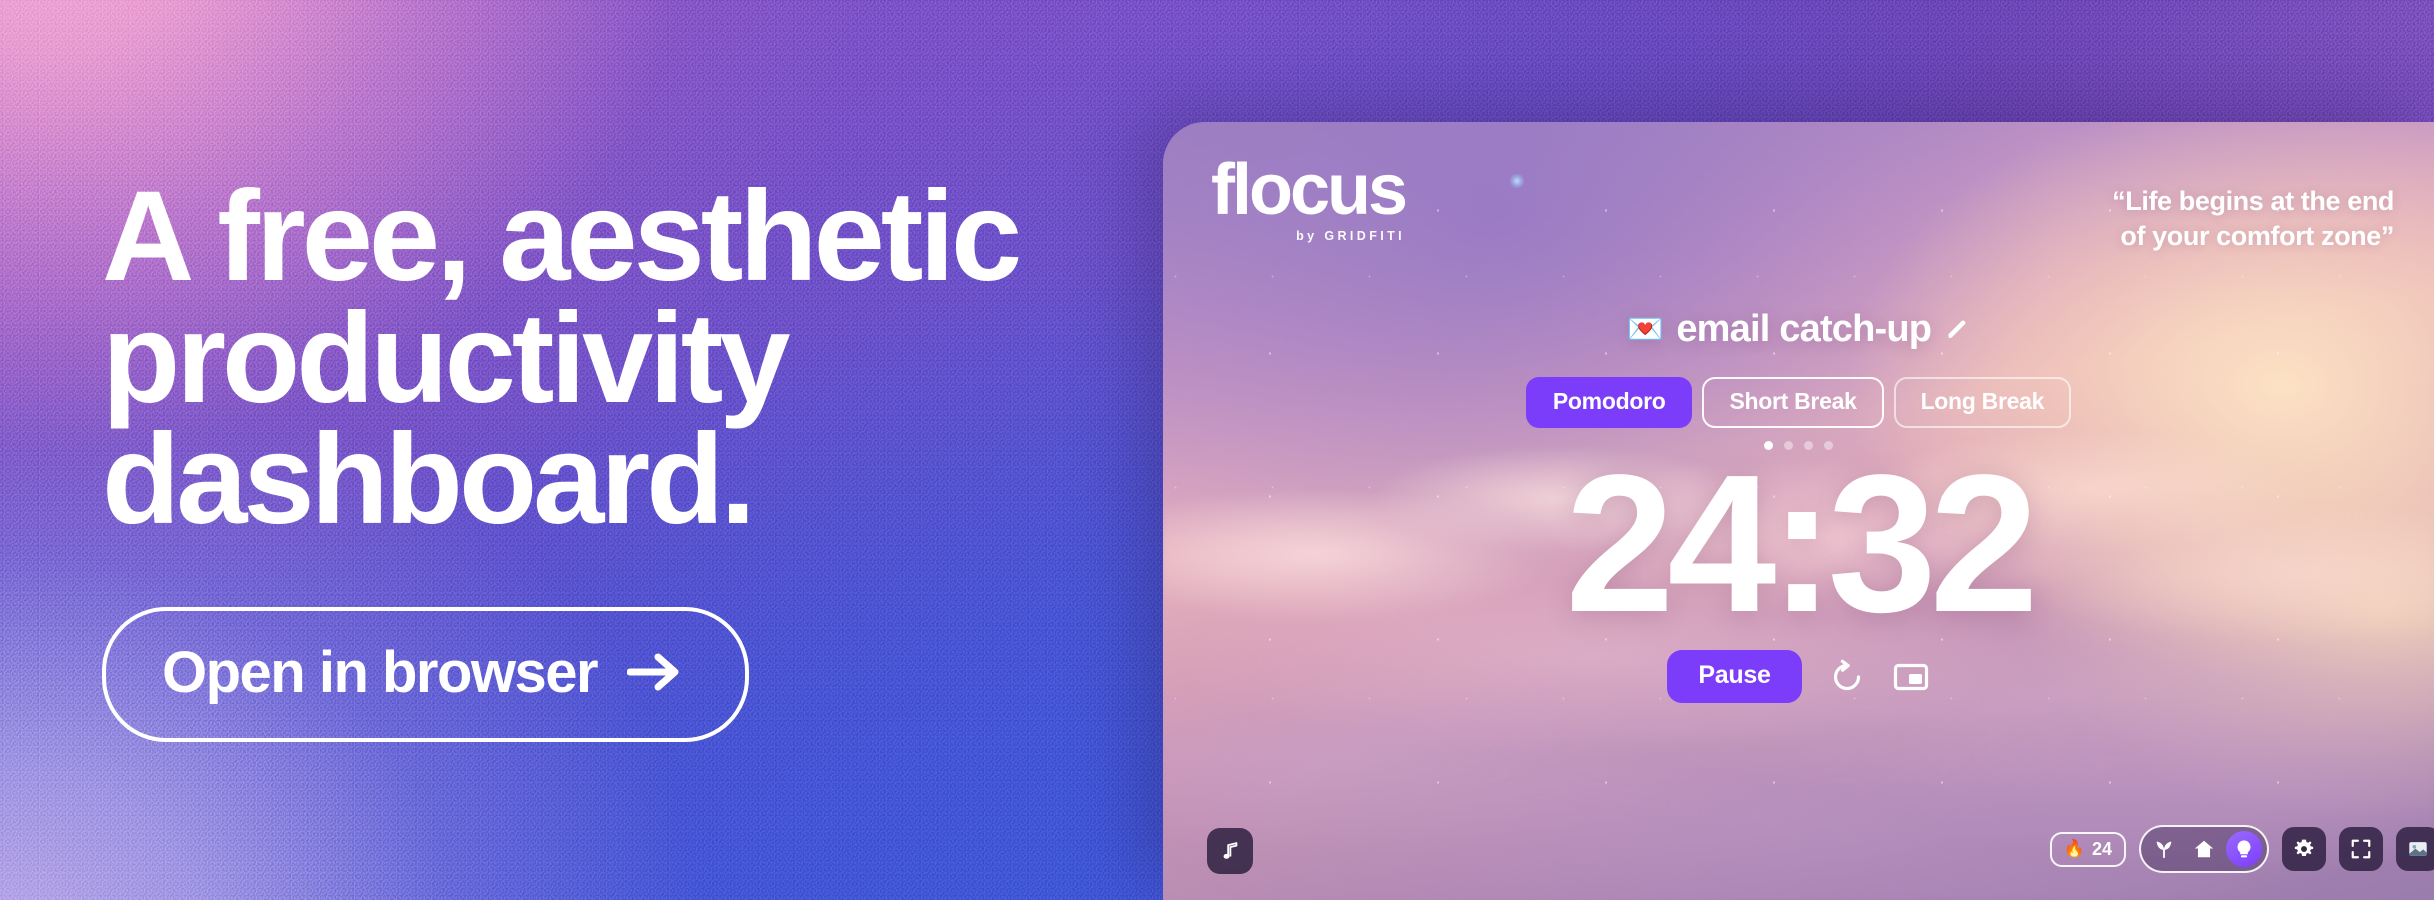 The width and height of the screenshot is (2434, 900). I want to click on fire-emoji: 🔥, so click(2074, 848).